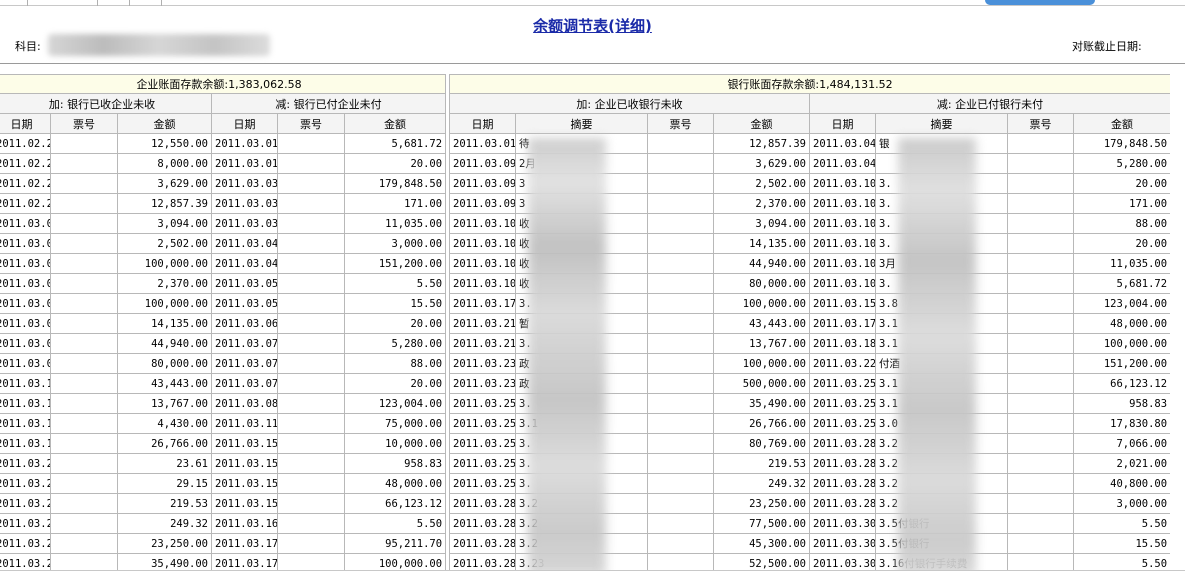 This screenshot has width=1185, height=577. Describe the element at coordinates (223, 243) in the screenshot. I see `table-row: 2011.03.02 2,502.002011.03.04 3,000.00` at that location.